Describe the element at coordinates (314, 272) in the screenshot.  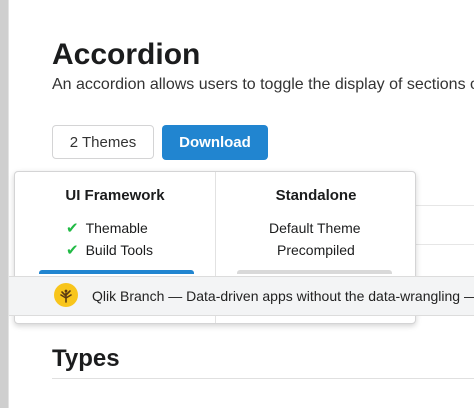
I see `standalone-download-button` at that location.